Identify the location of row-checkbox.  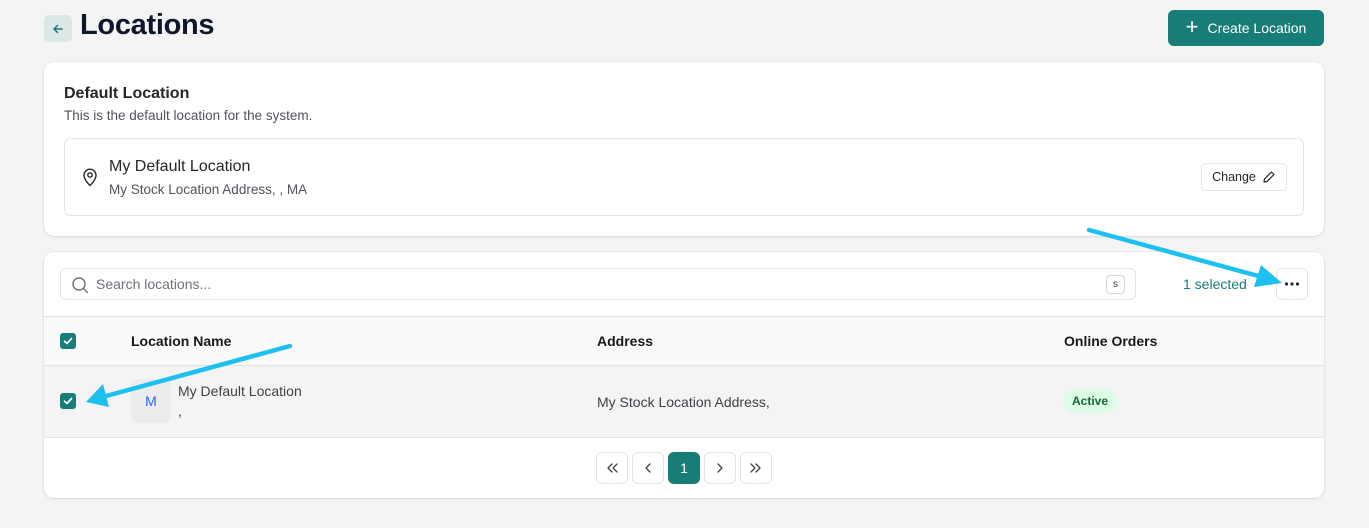
(68, 401).